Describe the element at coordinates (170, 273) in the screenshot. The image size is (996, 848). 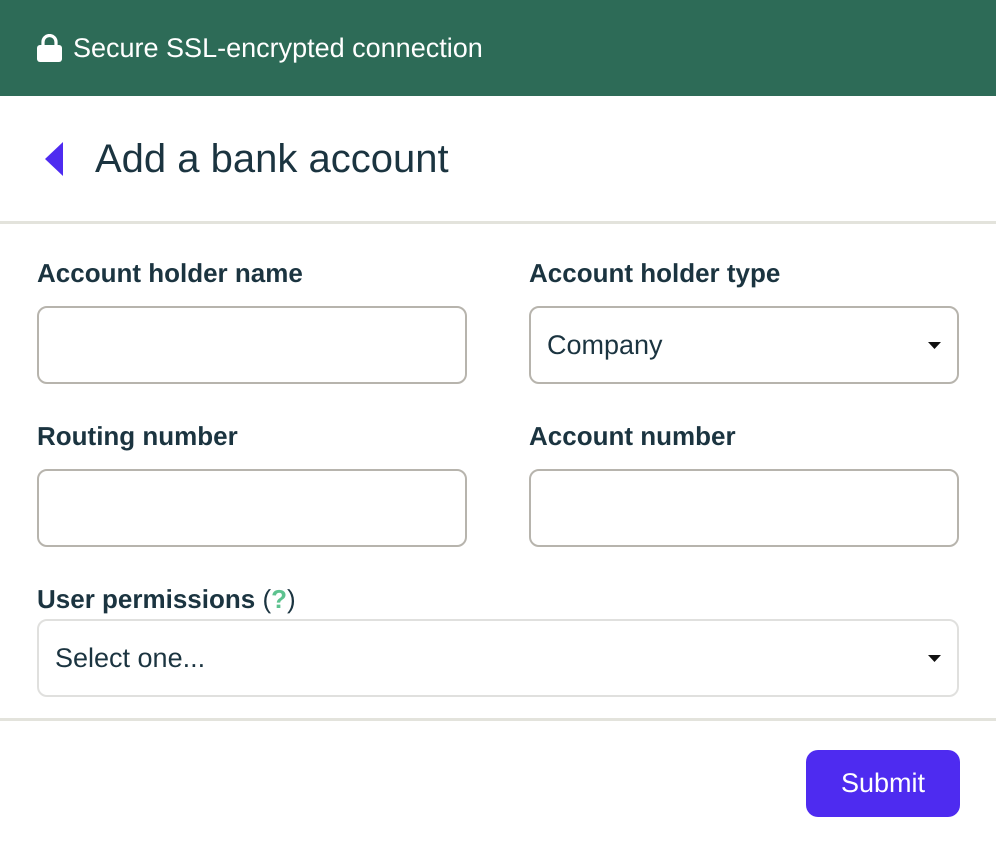
I see `field-label: Account holder name` at that location.